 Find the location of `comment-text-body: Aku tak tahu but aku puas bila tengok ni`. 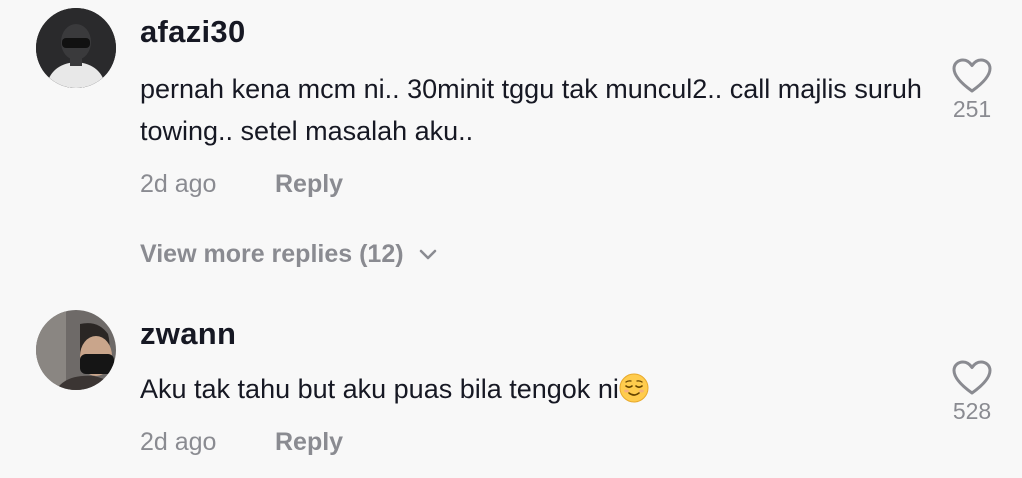

comment-text-body: Aku tak tahu but aku puas bila tengok ni is located at coordinates (379, 389).